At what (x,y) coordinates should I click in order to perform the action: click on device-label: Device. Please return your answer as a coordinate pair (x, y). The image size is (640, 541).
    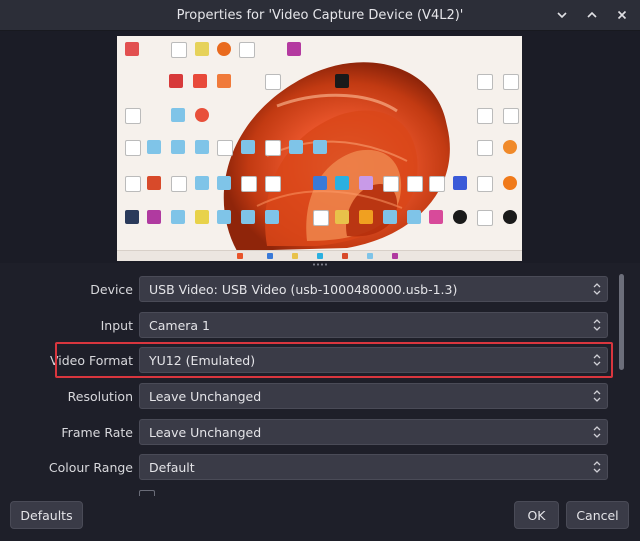
    Looking at the image, I should click on (111, 289).